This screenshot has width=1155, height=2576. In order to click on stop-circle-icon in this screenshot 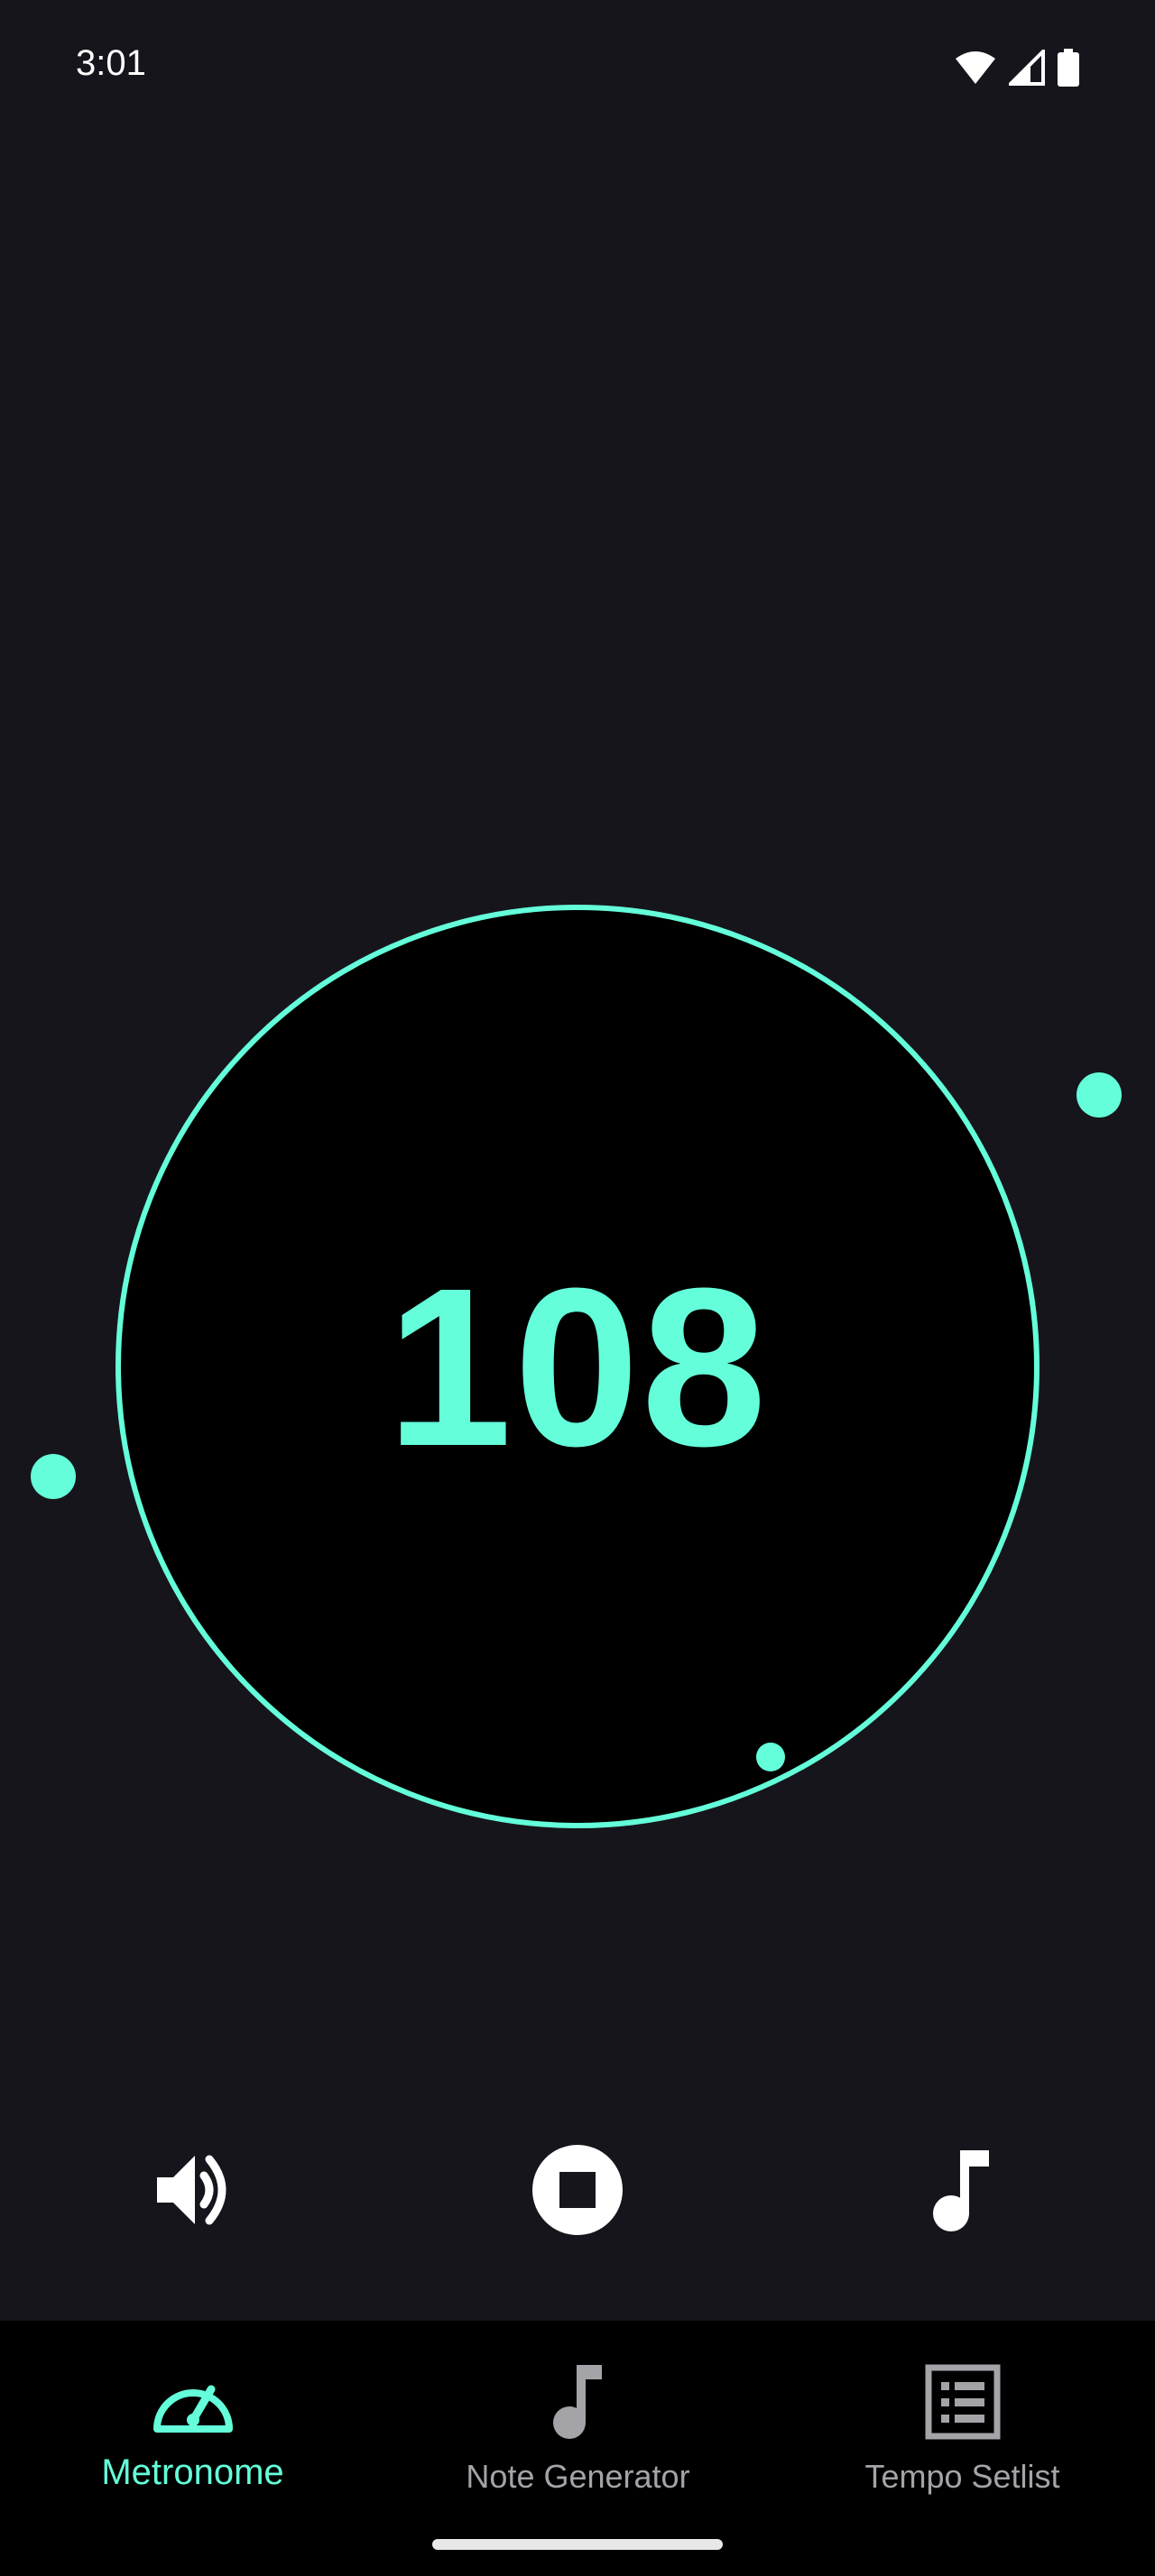, I will do `click(577, 2192)`.